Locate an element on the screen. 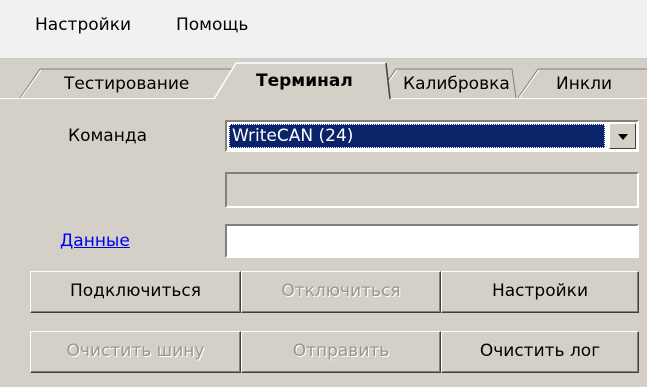 The width and height of the screenshot is (647, 387). tab-terminal: Терминал is located at coordinates (302, 81).